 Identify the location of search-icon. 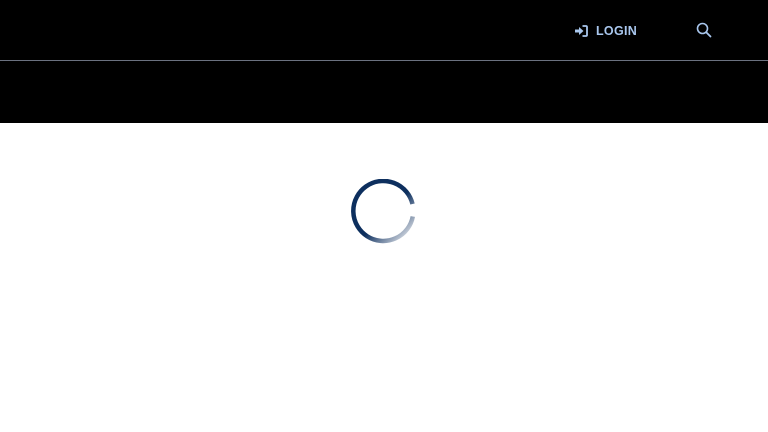
(704, 30).